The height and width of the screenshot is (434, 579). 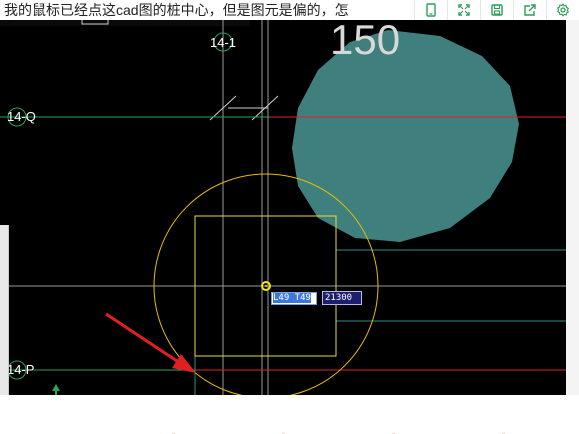 I want to click on save-button, so click(x=496, y=10).